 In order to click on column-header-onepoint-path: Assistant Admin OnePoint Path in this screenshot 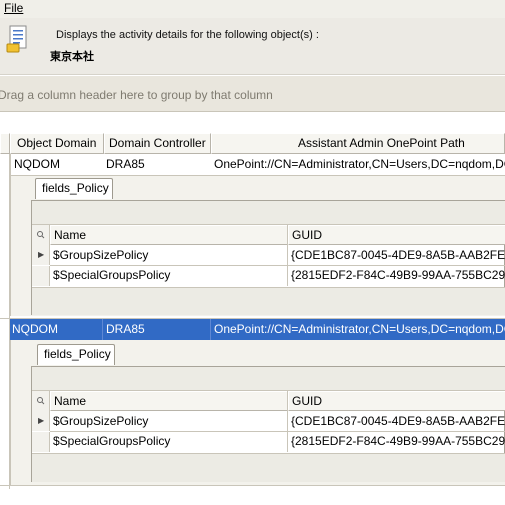, I will do `click(358, 143)`.